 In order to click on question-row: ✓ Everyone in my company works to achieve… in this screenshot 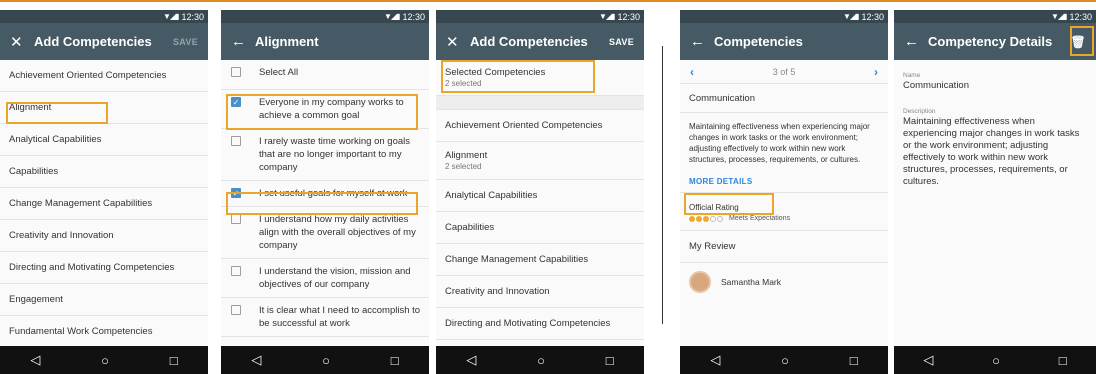, I will do `click(325, 109)`.